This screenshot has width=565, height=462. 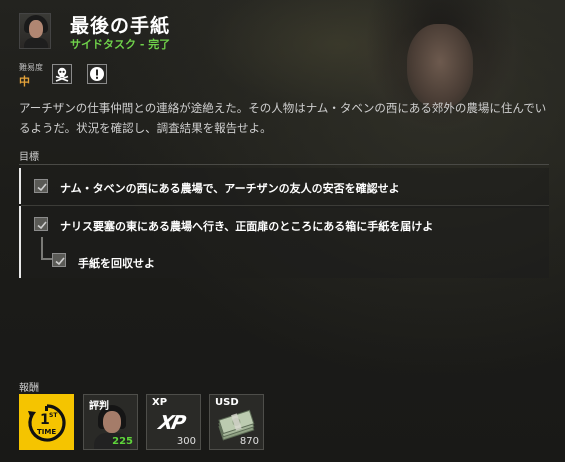 I want to click on reward-xp: XP XP 300, so click(x=173, y=422).